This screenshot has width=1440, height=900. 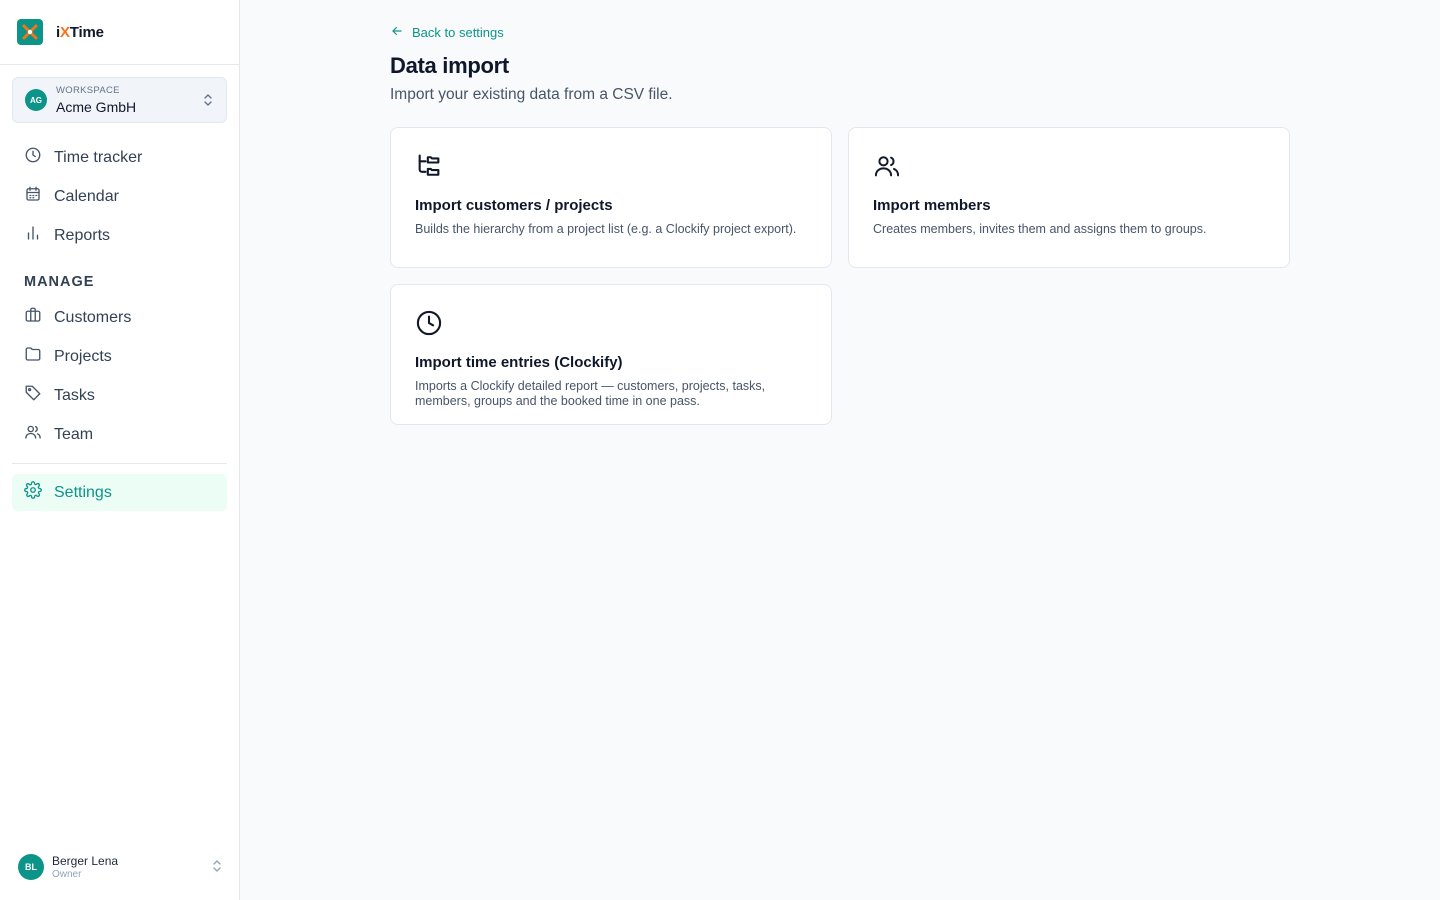 I want to click on arrow-left-icon, so click(x=397, y=32).